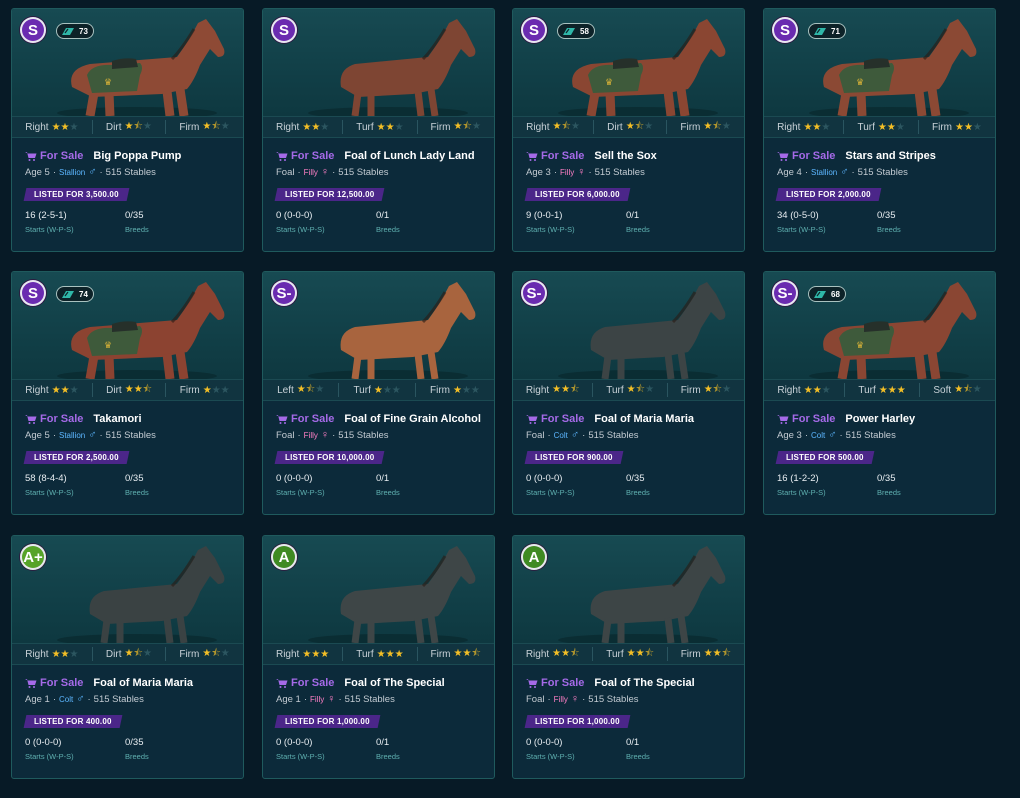 This screenshot has width=1020, height=798. I want to click on starts-value: 0 (0-0-0), so click(294, 742).